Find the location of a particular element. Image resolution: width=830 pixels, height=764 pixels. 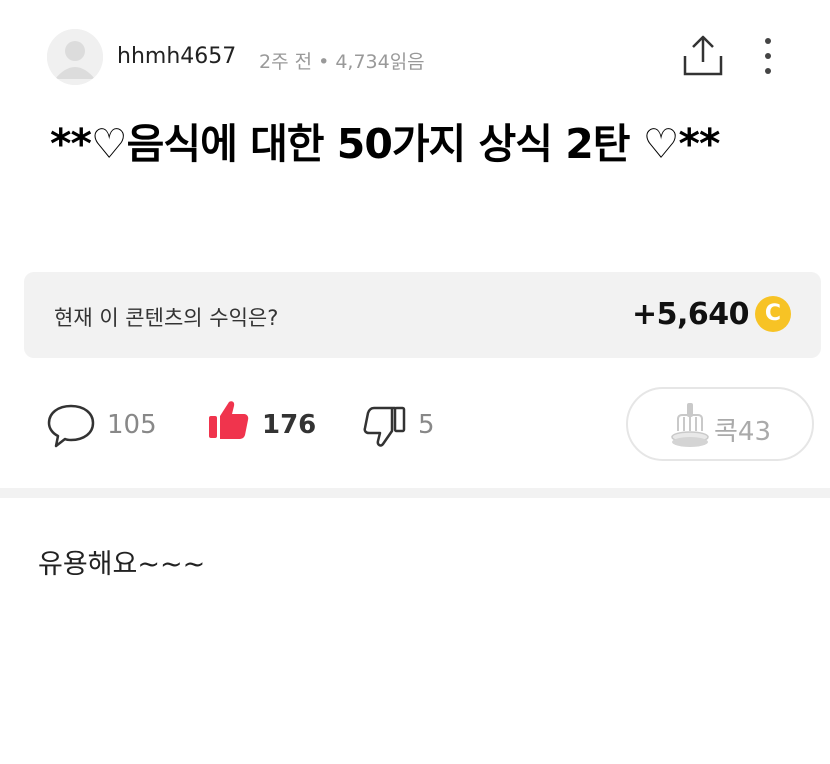

post-header: hhmh4657 2주 전 • 4,734읽음 is located at coordinates (415, 55).